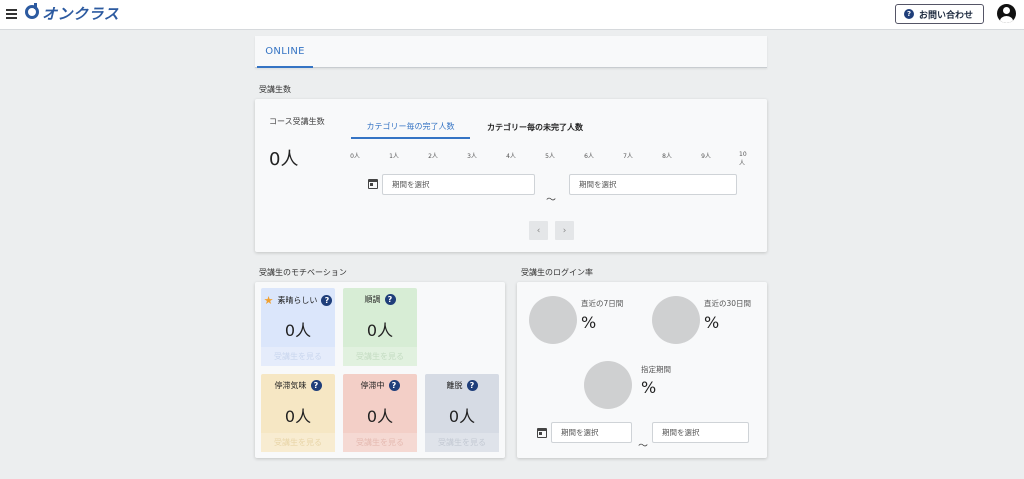 The width and height of the screenshot is (1024, 479). I want to click on course-students-label: コース受講生数, so click(297, 121).